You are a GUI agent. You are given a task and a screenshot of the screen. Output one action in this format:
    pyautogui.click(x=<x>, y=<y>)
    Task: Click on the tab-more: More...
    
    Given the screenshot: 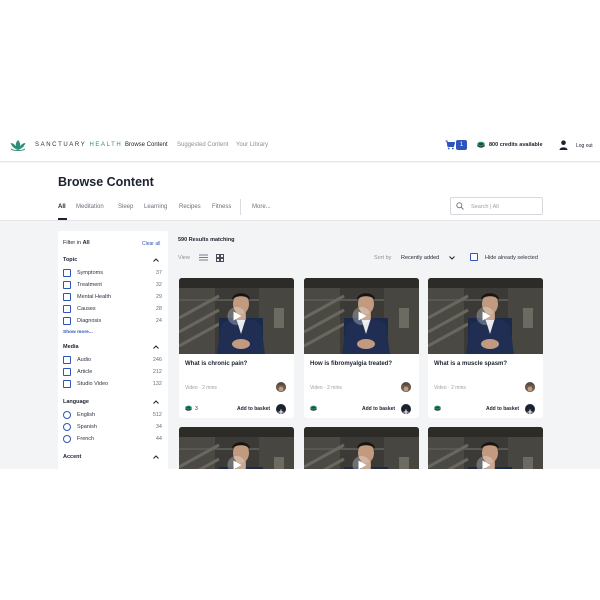 What is the action you would take?
    pyautogui.click(x=261, y=207)
    